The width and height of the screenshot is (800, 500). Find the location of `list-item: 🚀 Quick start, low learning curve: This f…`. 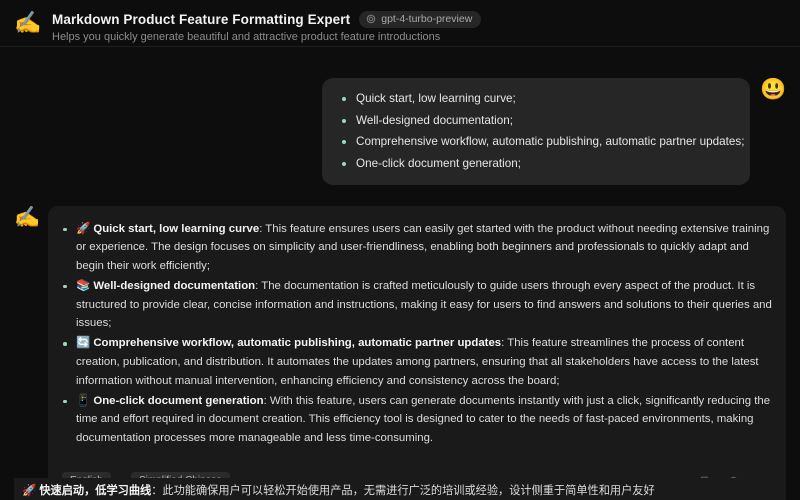

list-item: 🚀 Quick start, low learning curve: This f… is located at coordinates (417, 248).